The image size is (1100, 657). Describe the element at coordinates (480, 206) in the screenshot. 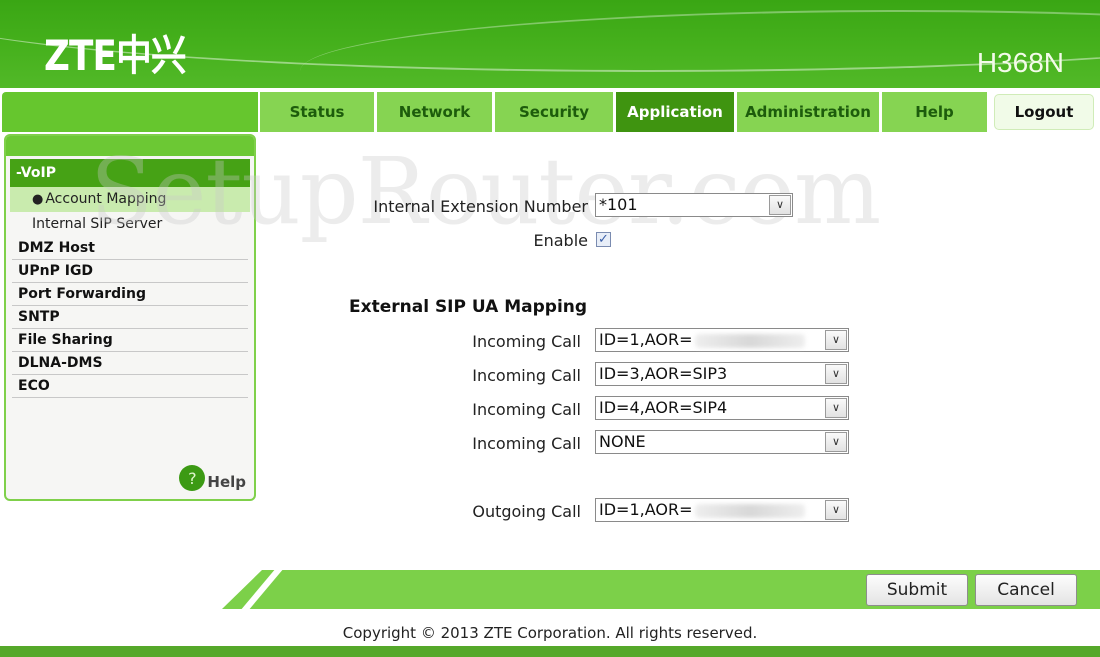

I see `internal-extension-label: Internal Extension Number` at that location.